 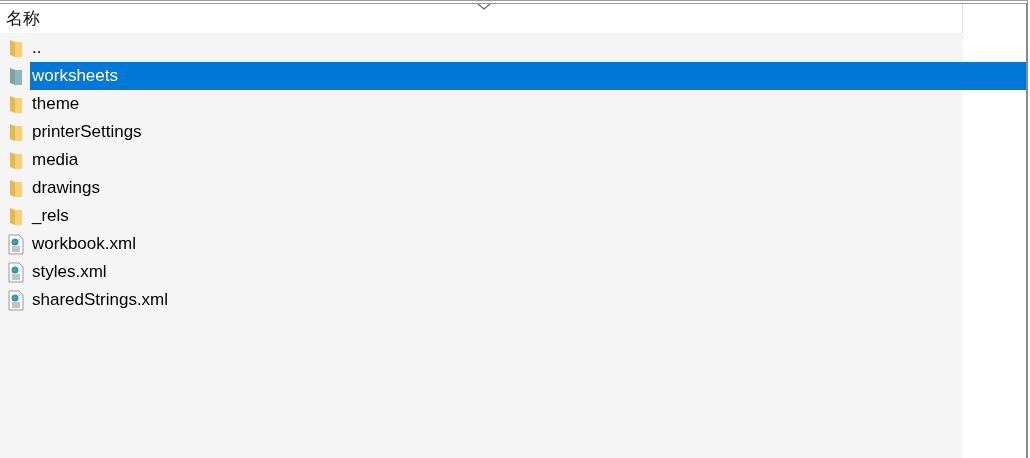 I want to click on file-name: workbook.xml, so click(x=528, y=244).